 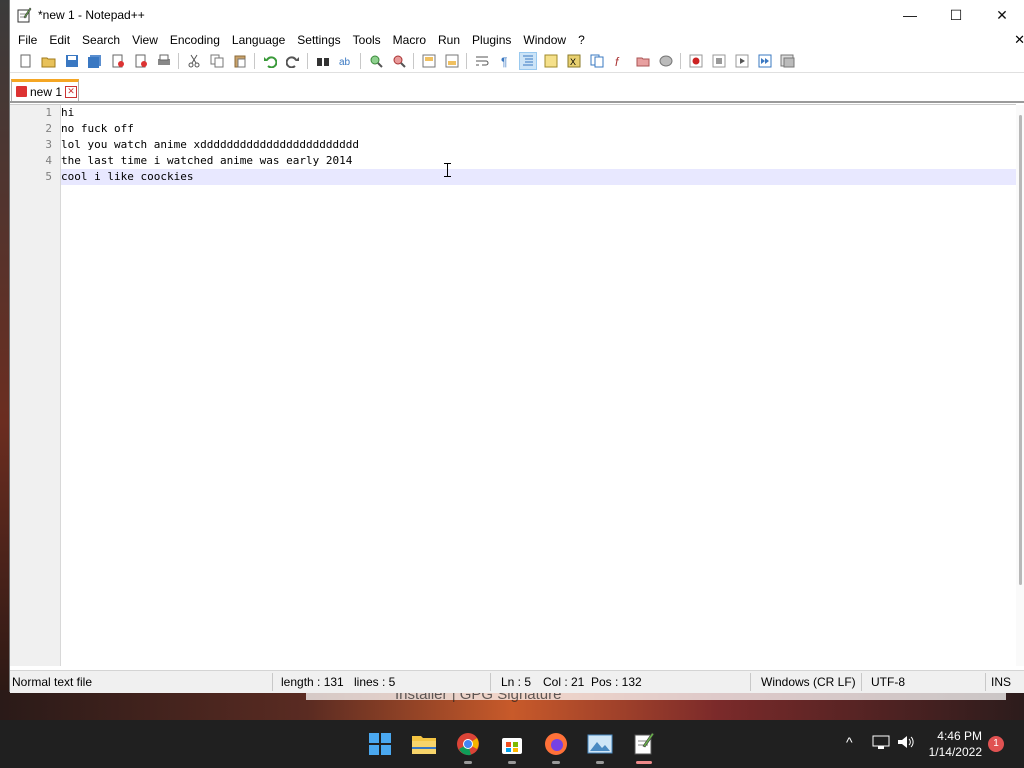 I want to click on notification-badge: 1, so click(x=996, y=744).